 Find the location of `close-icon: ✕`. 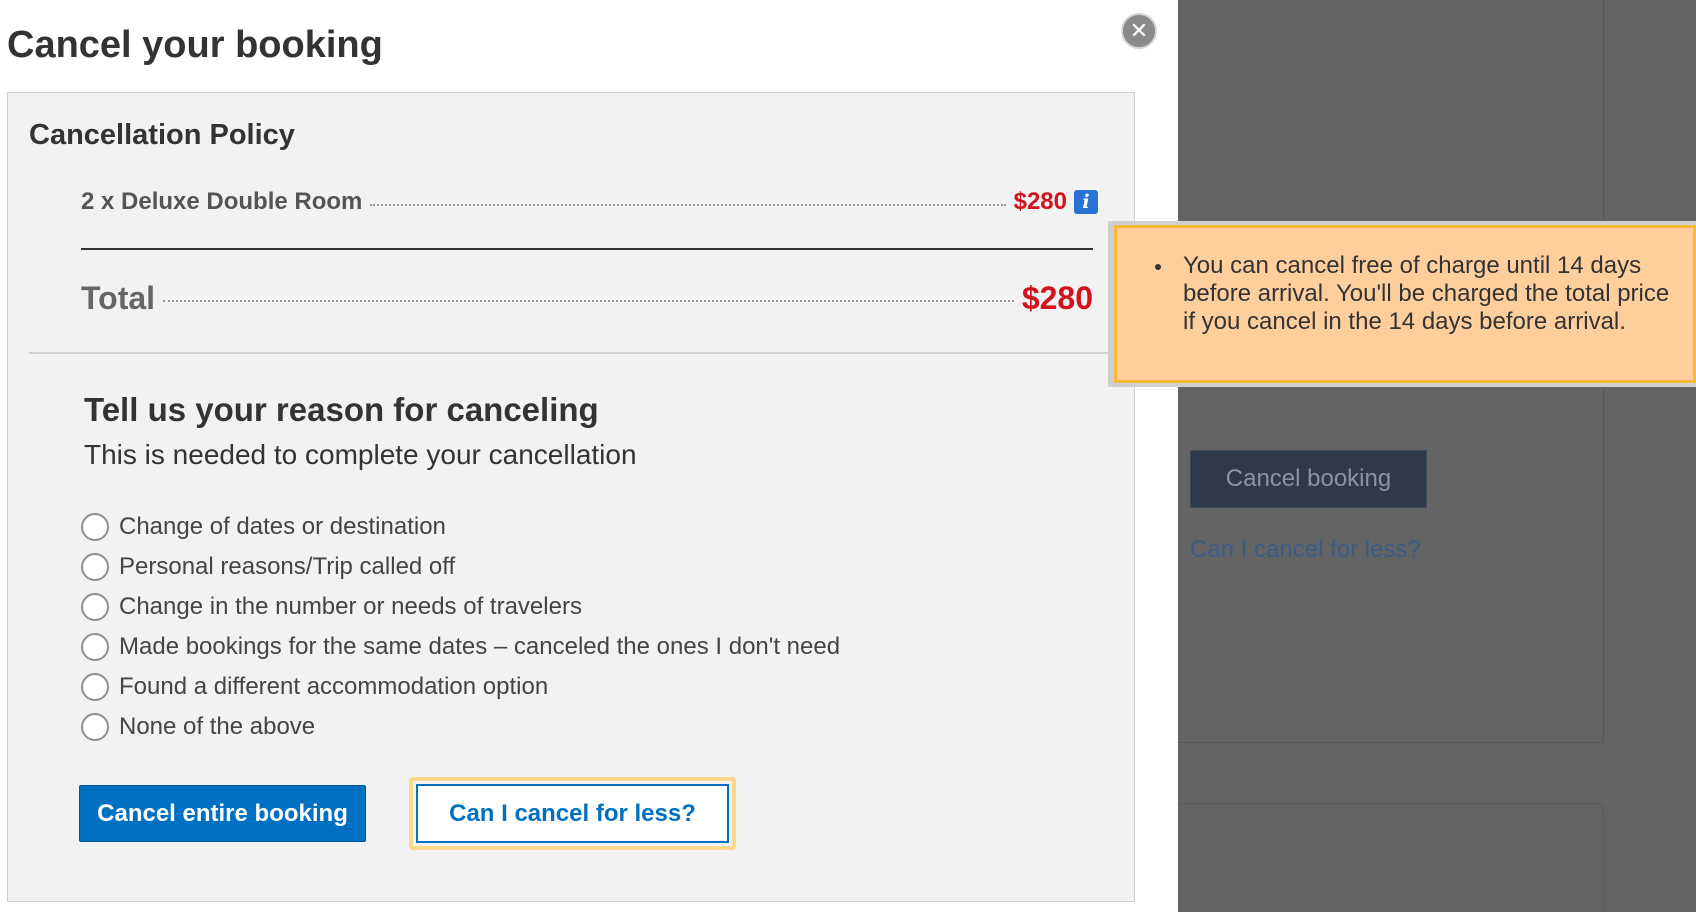

close-icon: ✕ is located at coordinates (1139, 31).